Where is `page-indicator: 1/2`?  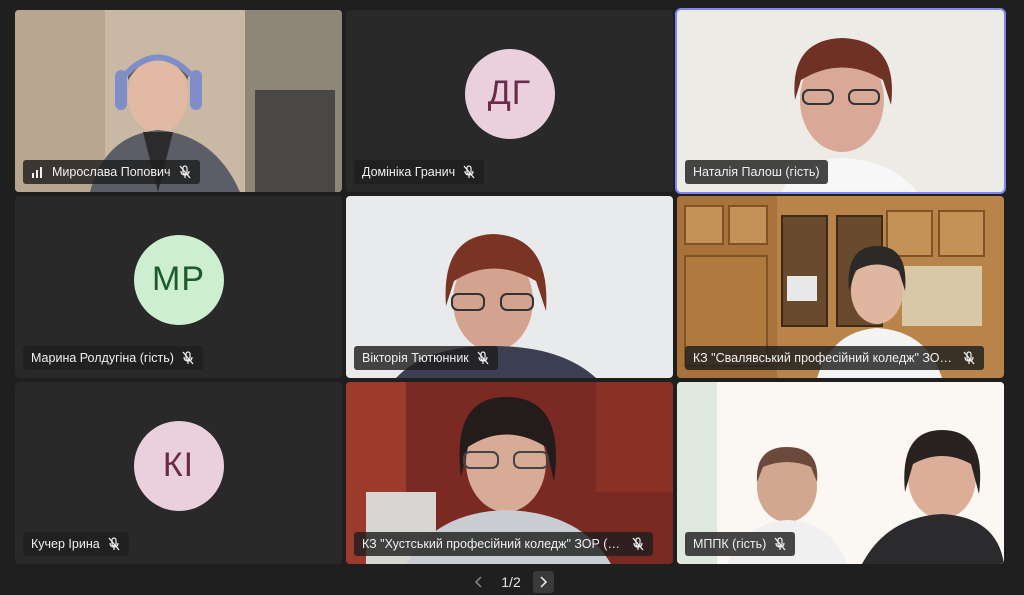 page-indicator: 1/2 is located at coordinates (511, 581).